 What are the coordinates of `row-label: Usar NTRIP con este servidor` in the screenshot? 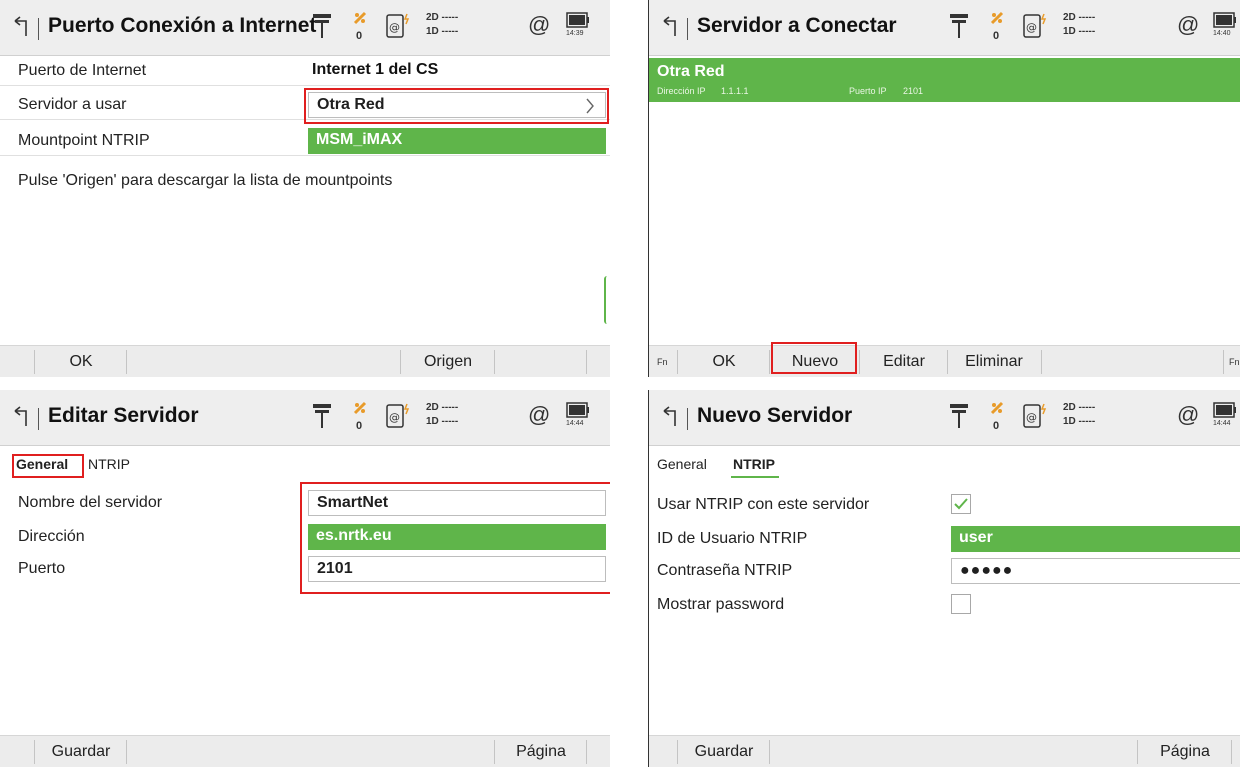 It's located at (763, 504).